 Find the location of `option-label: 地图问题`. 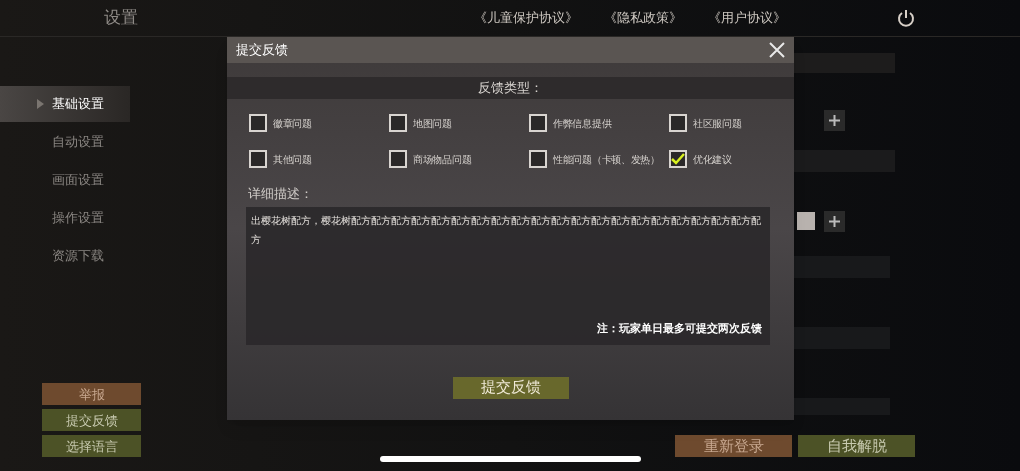

option-label: 地图问题 is located at coordinates (432, 123).